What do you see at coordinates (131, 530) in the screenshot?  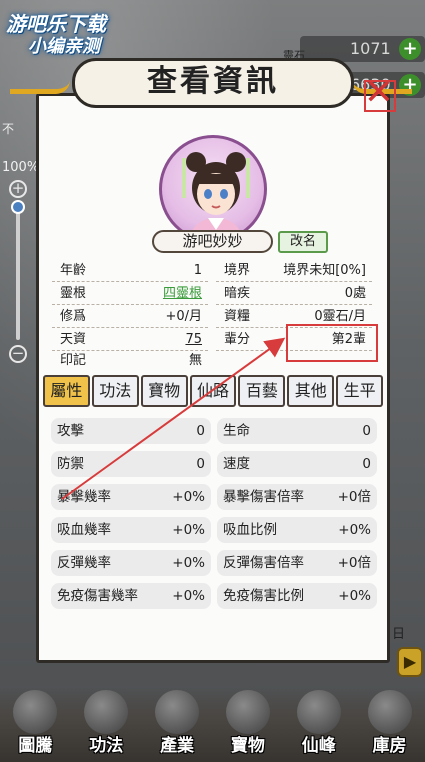 I see `stat-lifesteal-rate: 吸血幾率 +0%` at bounding box center [131, 530].